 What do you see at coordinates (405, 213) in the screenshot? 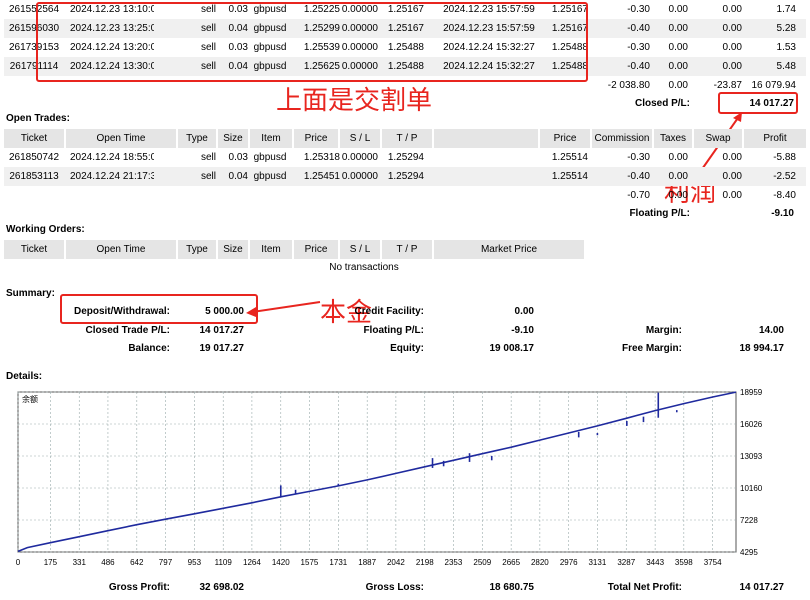
I see `open-floating-row: Floating P/L: -9.10` at bounding box center [405, 213].